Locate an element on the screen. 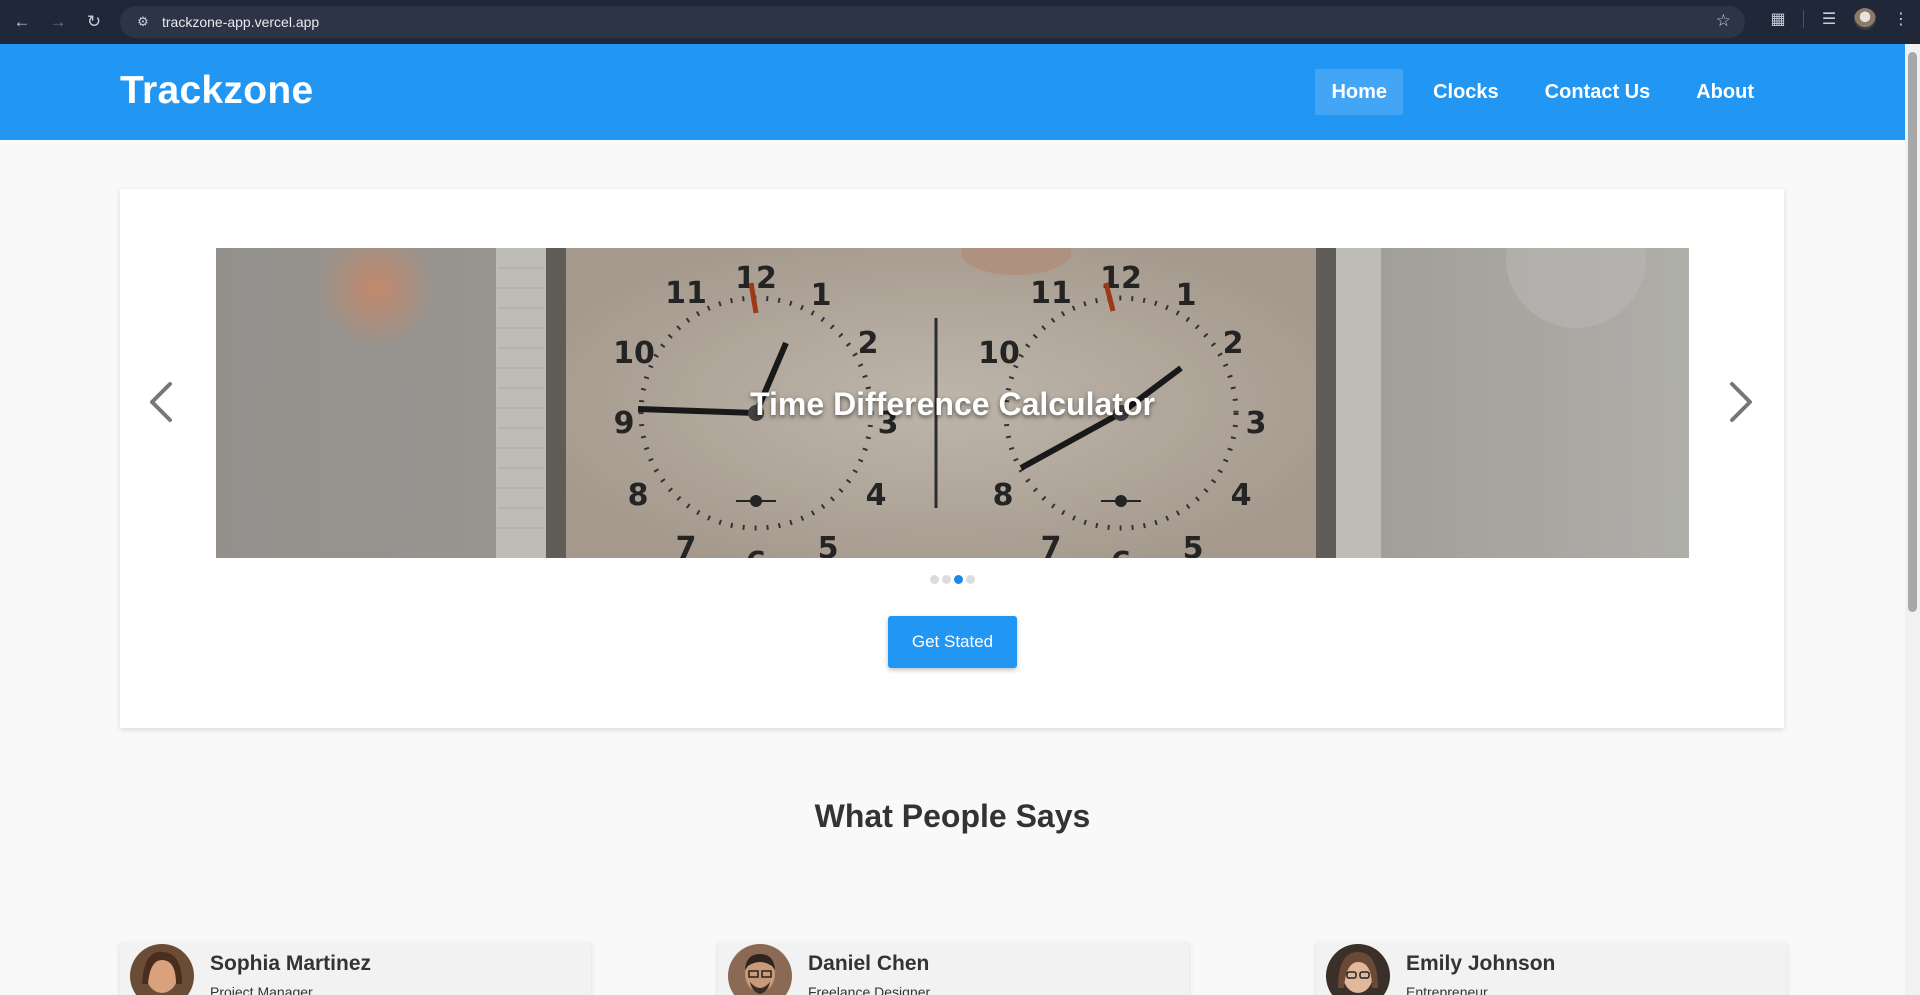 This screenshot has height=995, width=1920. testimonial-role: Entrepreneur is located at coordinates (1447, 989).